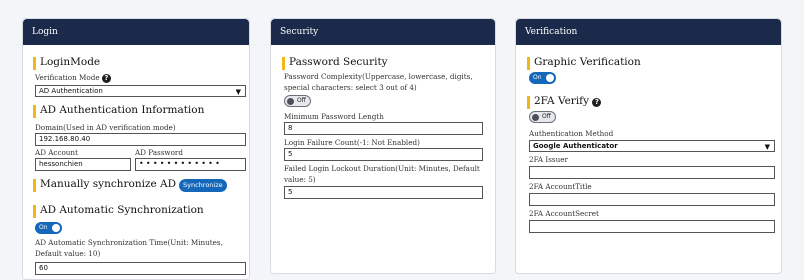 Image resolution: width=804 pixels, height=280 pixels. Describe the element at coordinates (648, 32) in the screenshot. I see `verification-panel-header: Verification` at that location.